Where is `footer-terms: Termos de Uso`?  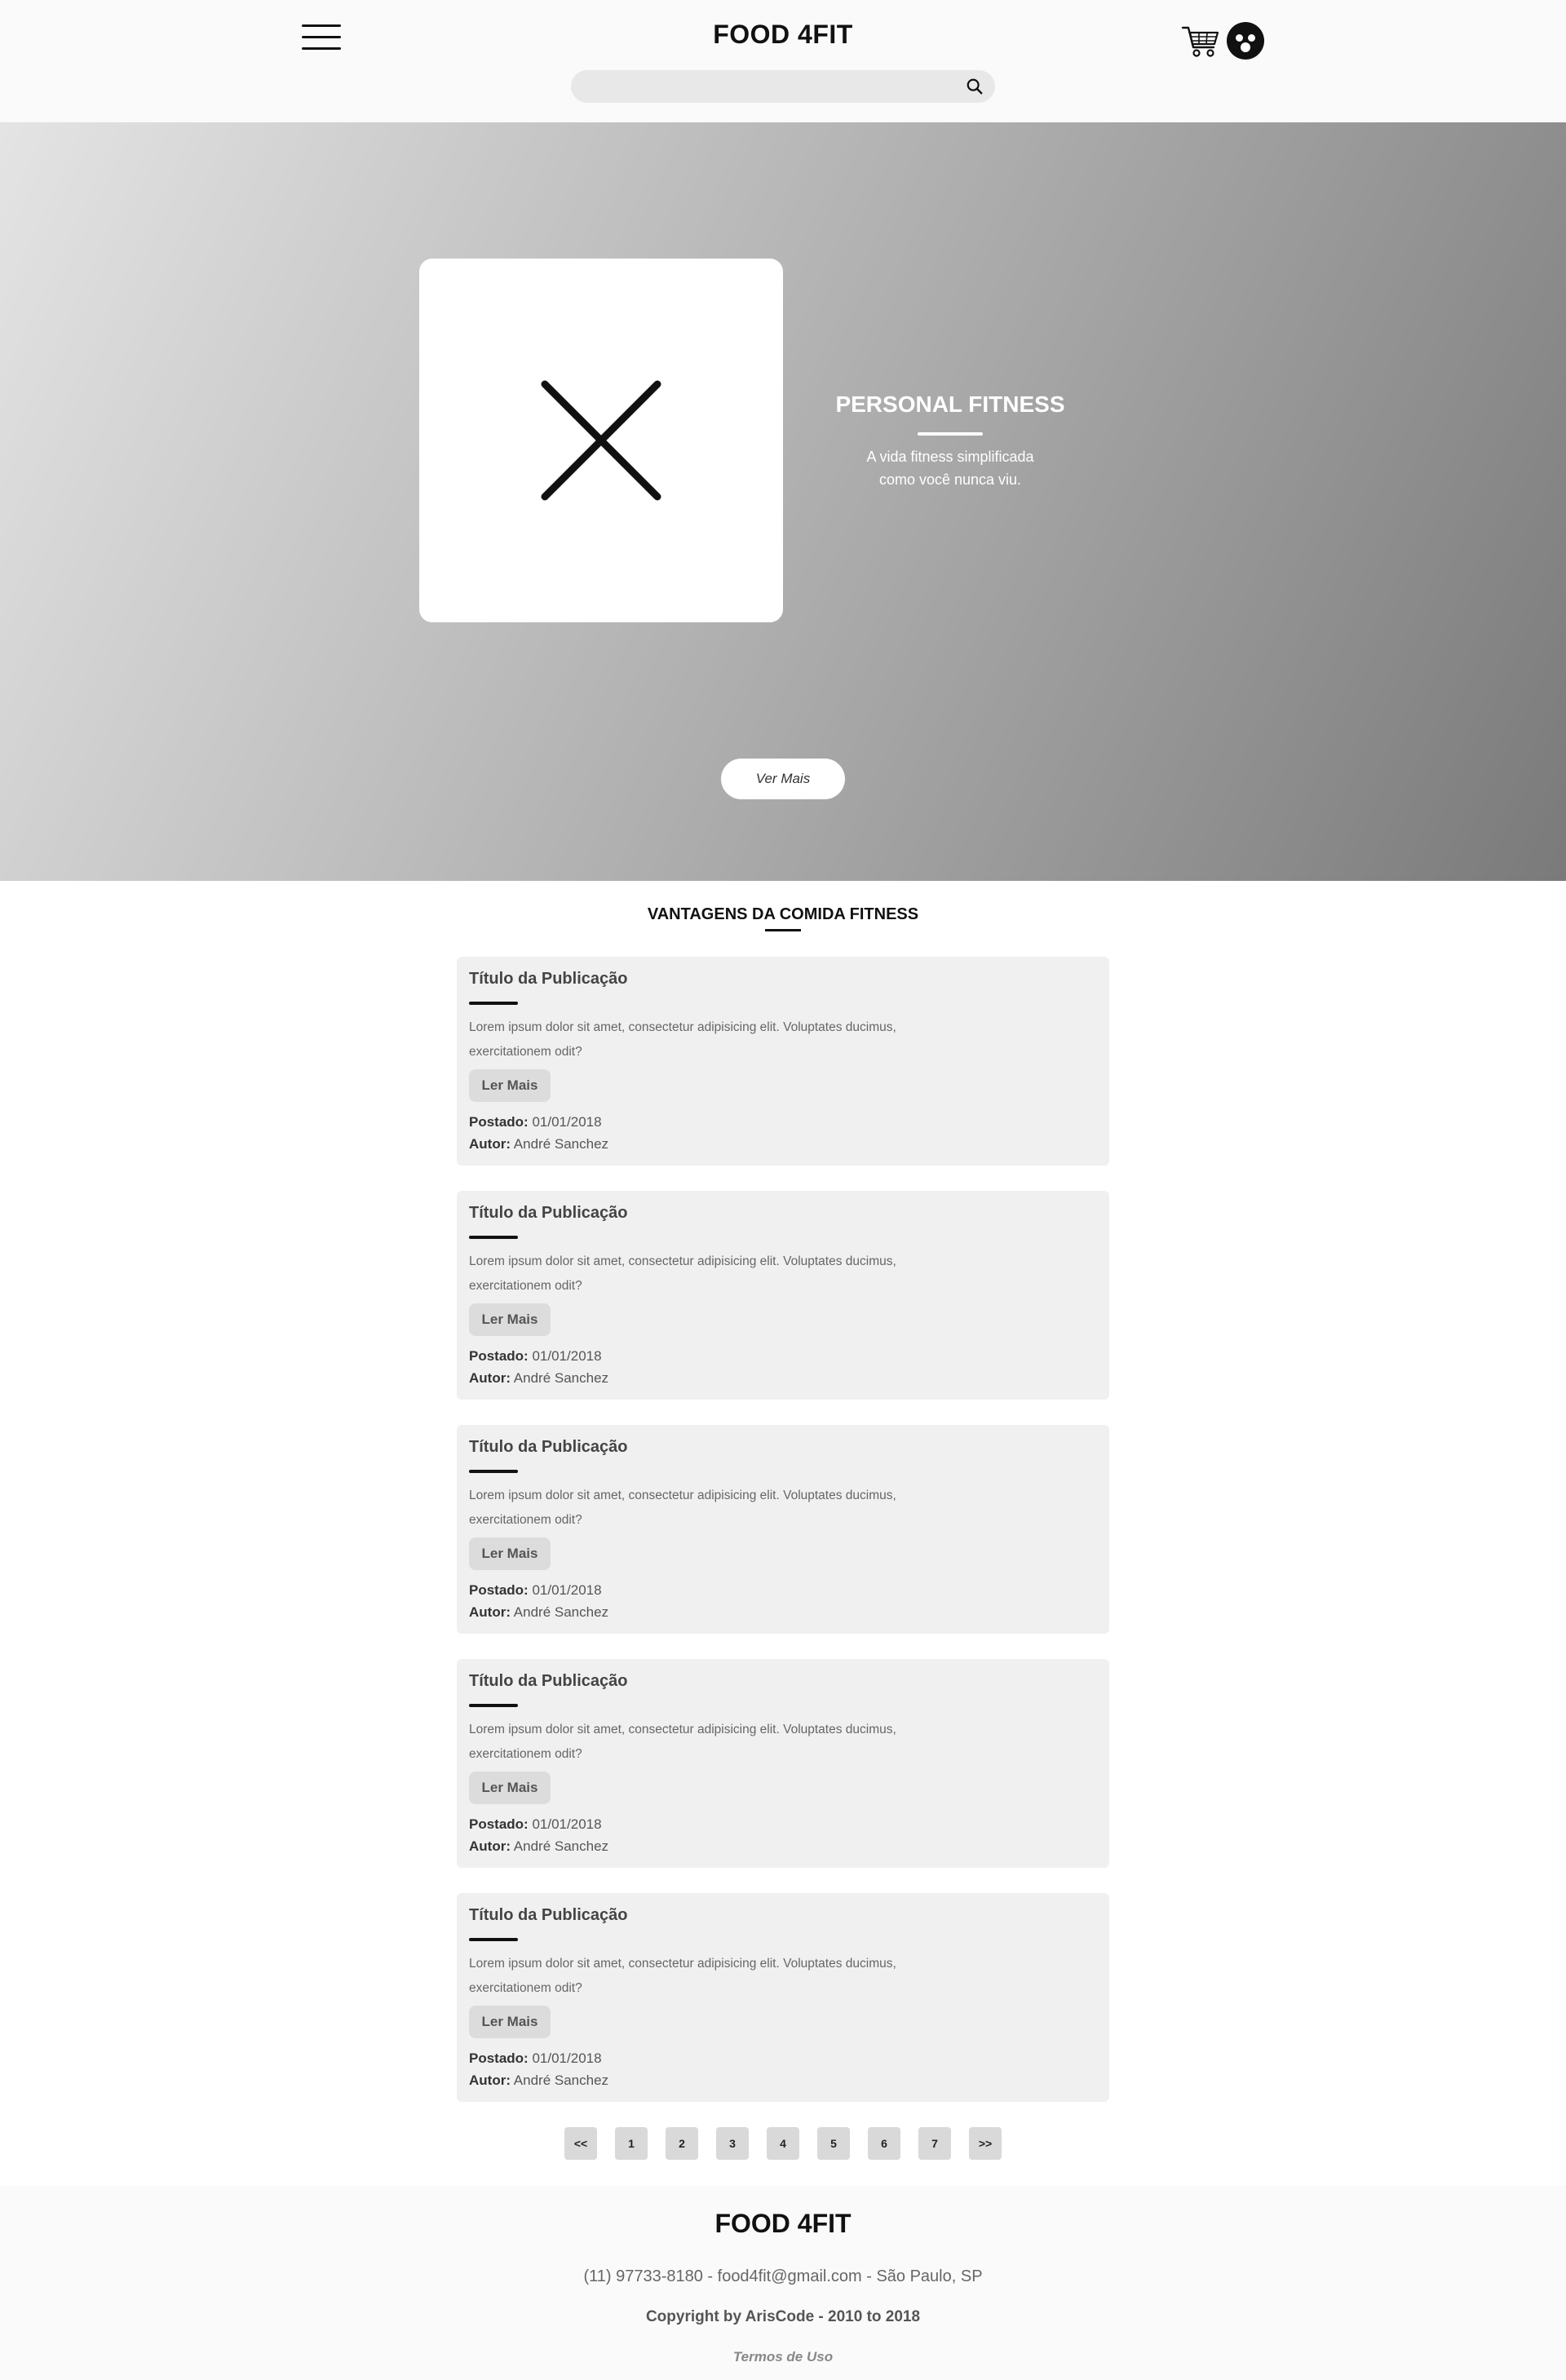 footer-terms: Termos de Uso is located at coordinates (783, 2357).